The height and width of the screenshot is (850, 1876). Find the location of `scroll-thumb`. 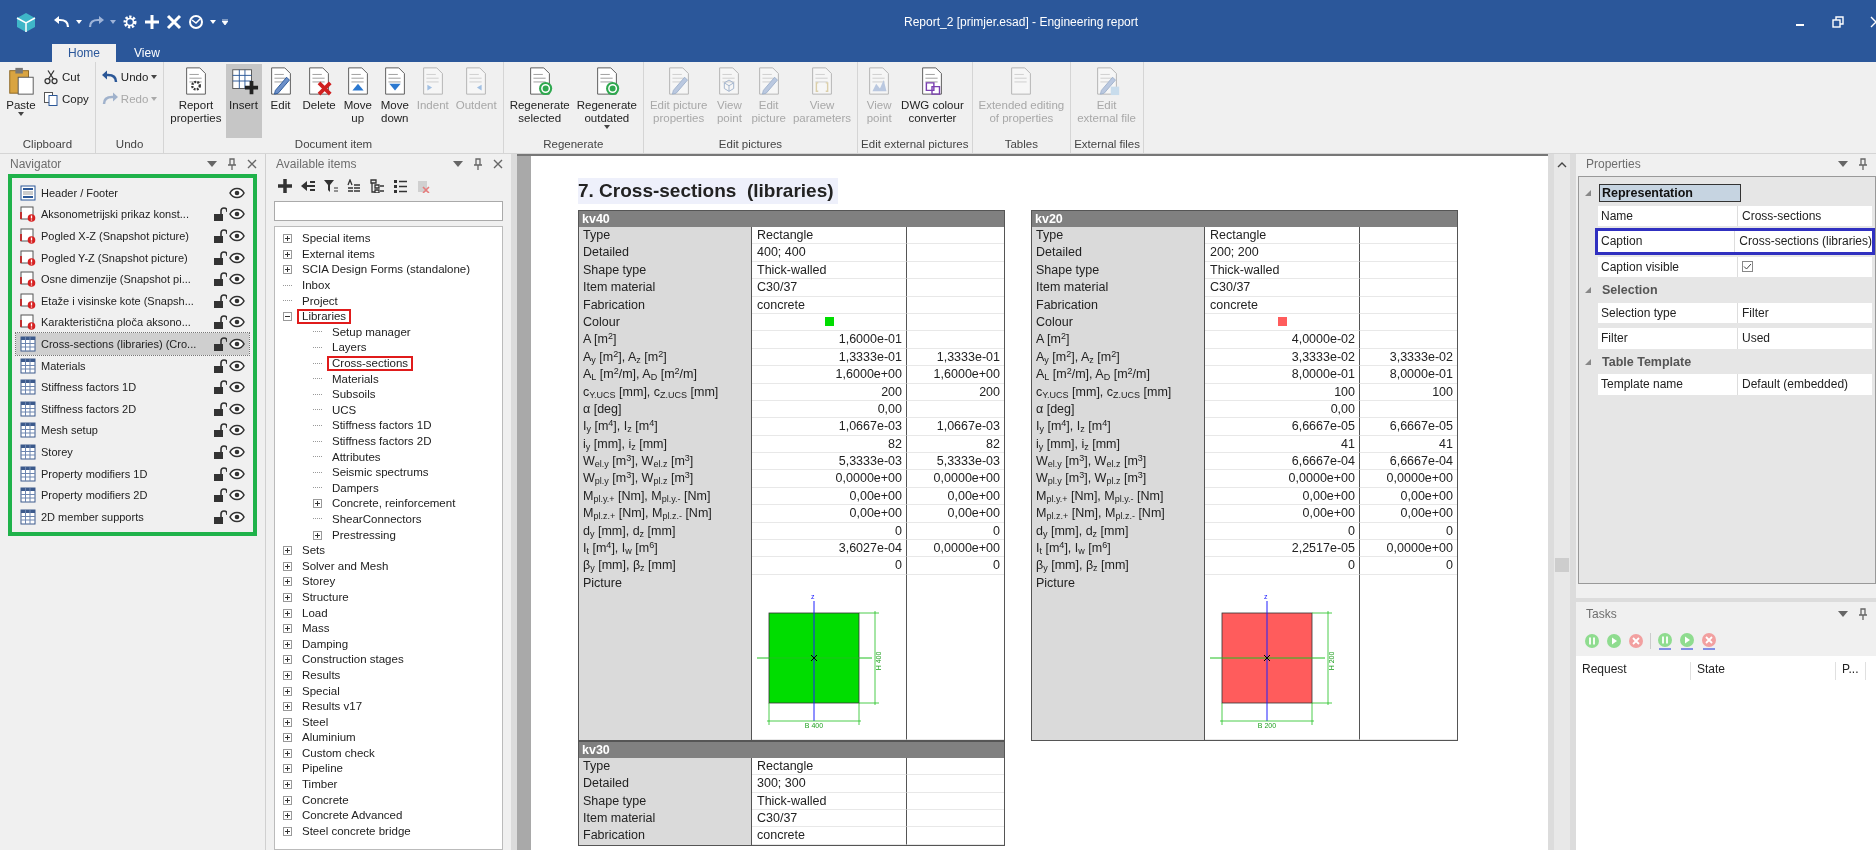

scroll-thumb is located at coordinates (1562, 565).